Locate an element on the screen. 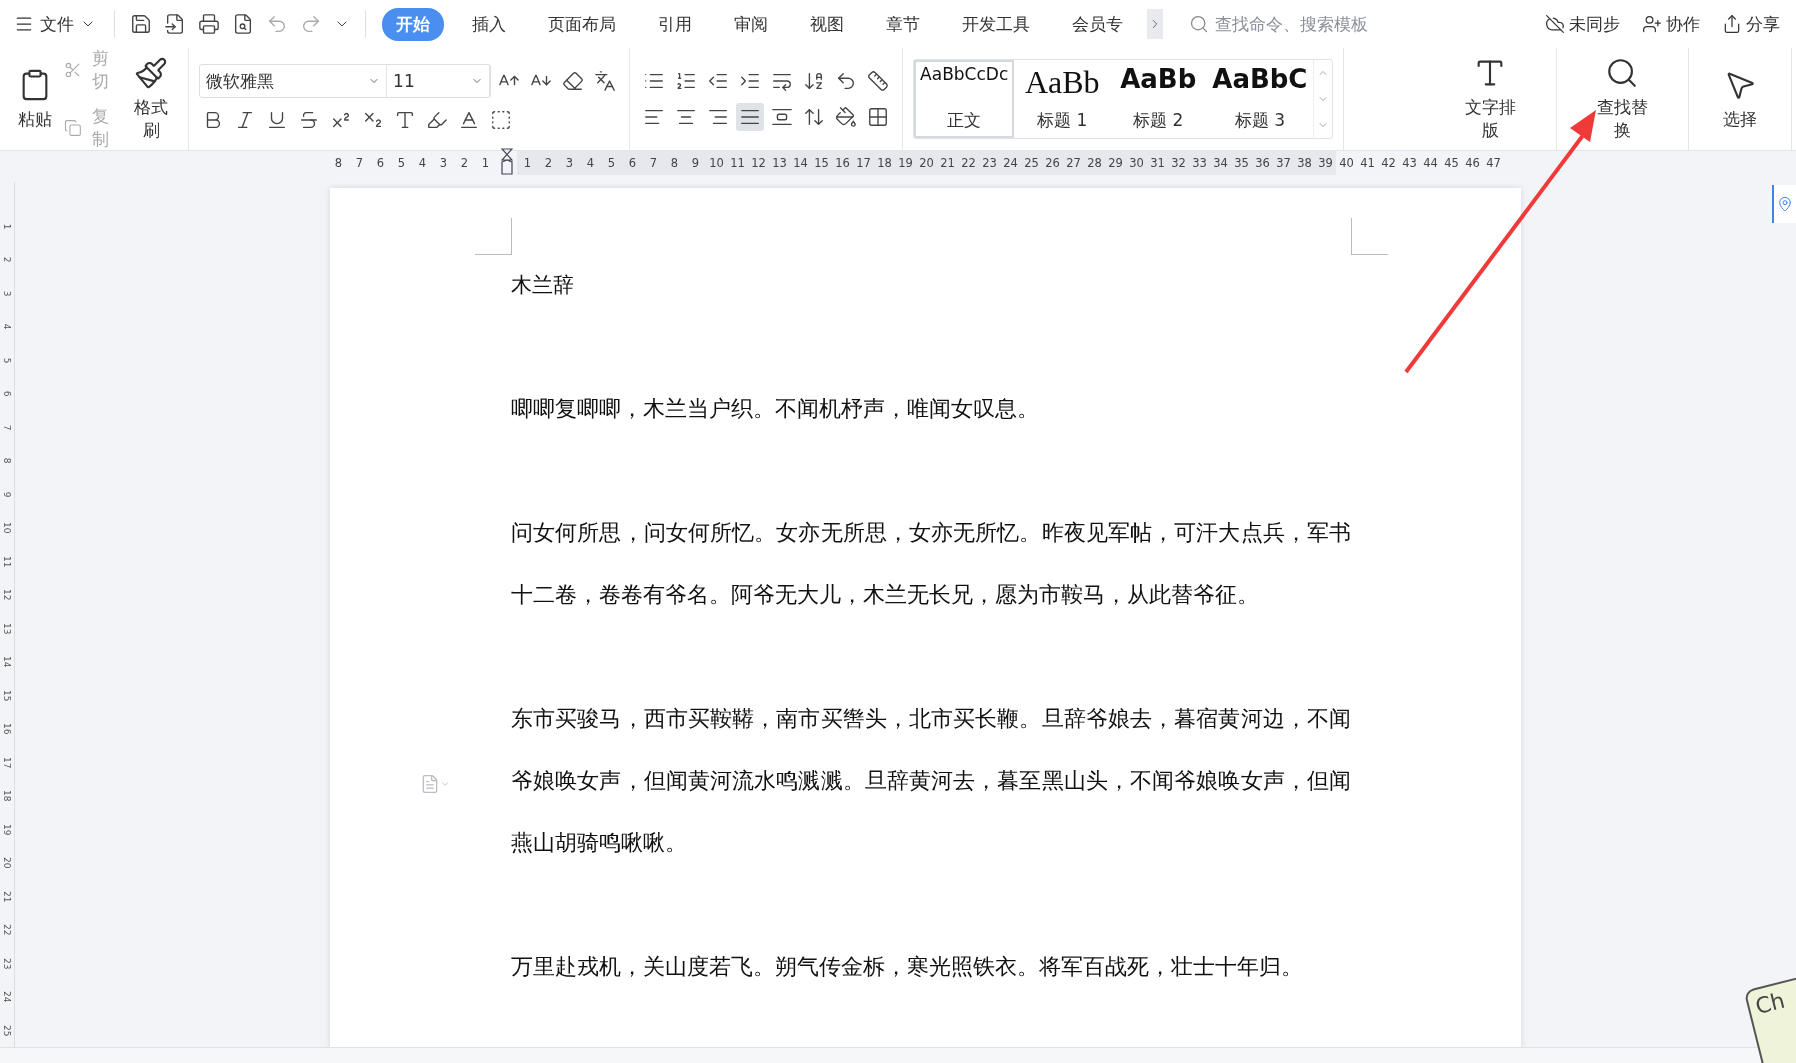 The image size is (1796, 1063). crop-mark is located at coordinates (493, 236).